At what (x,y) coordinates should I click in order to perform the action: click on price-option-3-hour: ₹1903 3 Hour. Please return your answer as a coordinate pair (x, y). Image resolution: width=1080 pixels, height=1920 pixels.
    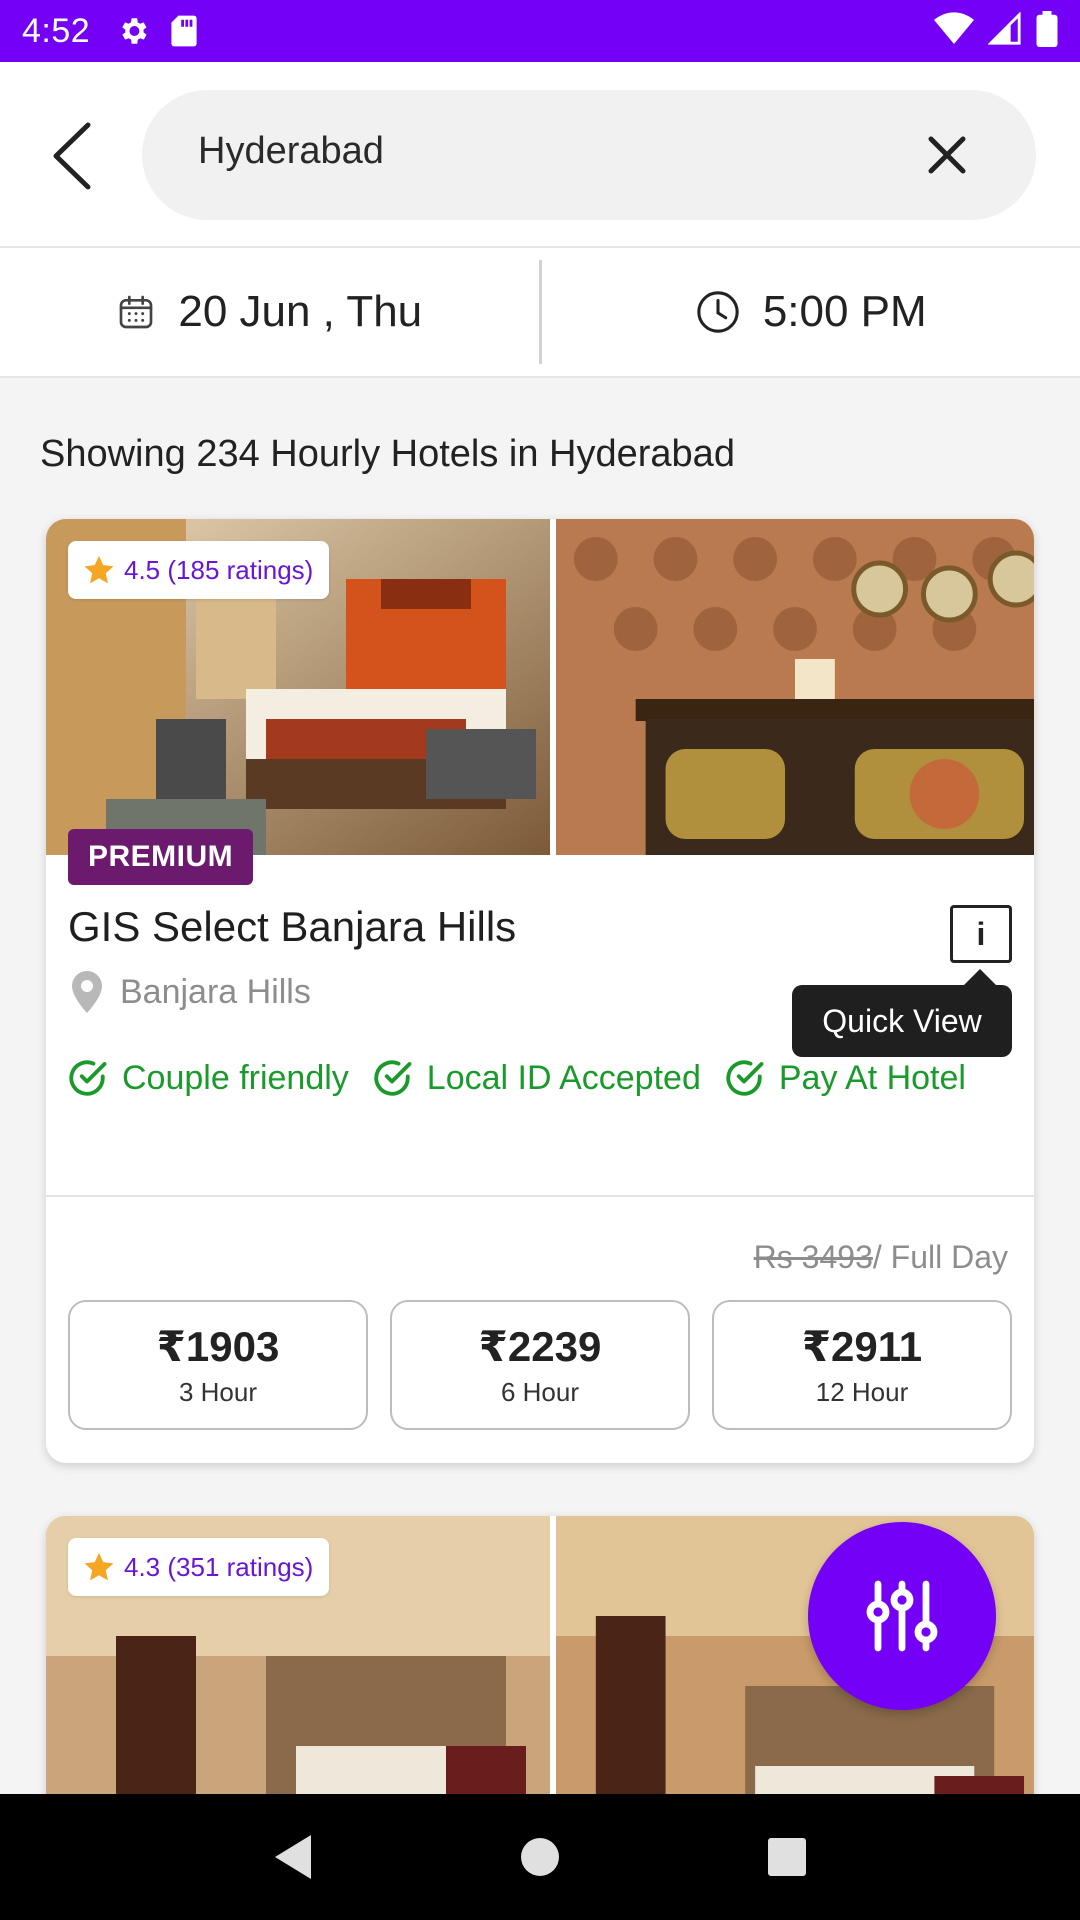
    Looking at the image, I should click on (218, 1365).